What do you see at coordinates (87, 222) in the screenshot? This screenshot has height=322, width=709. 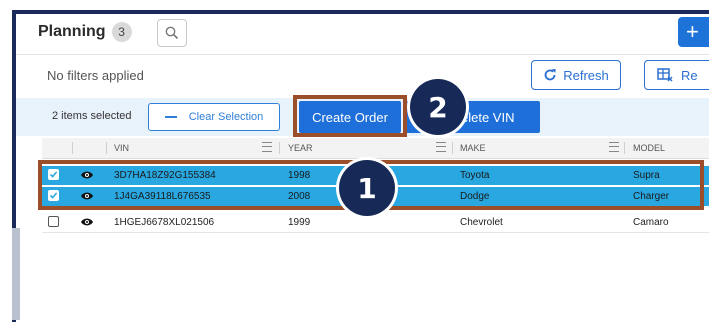 I see `eye-icon` at bounding box center [87, 222].